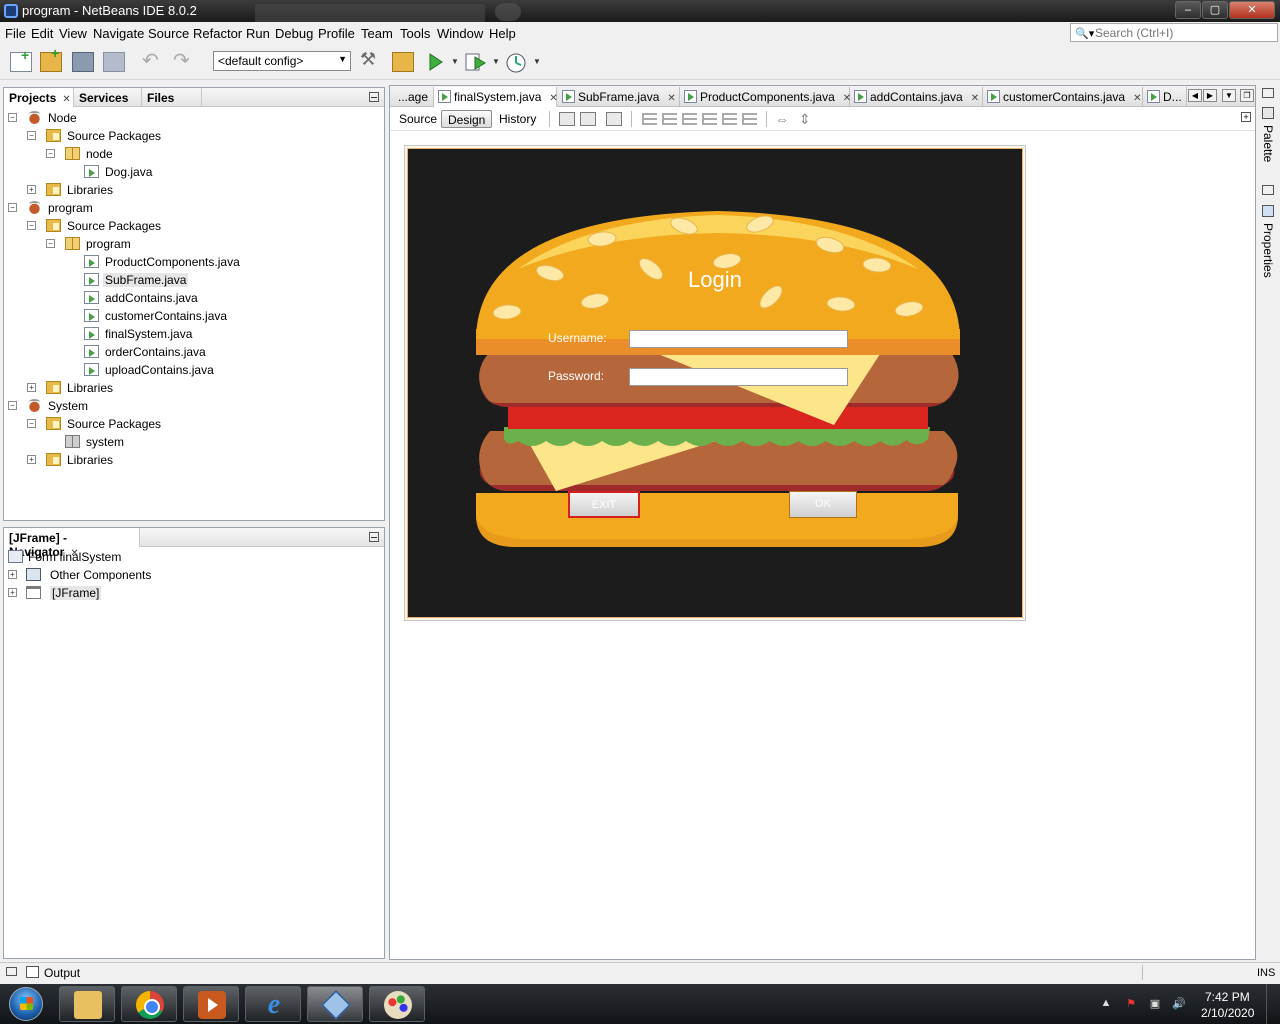 The width and height of the screenshot is (1280, 1024). Describe the element at coordinates (1188, 10) in the screenshot. I see `minimize-button: –` at that location.